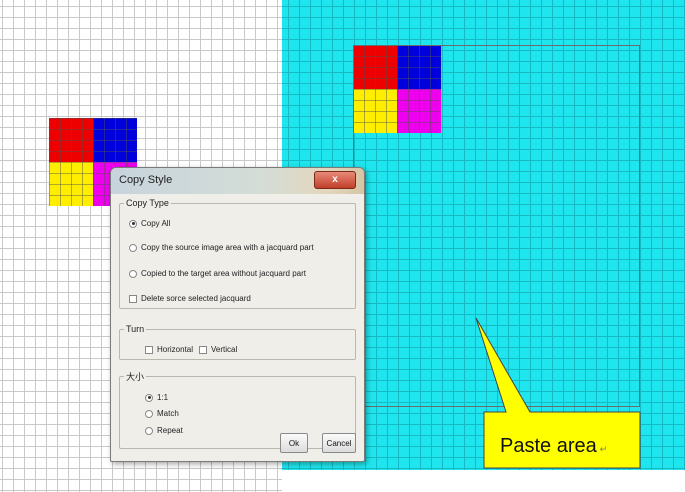 Image resolution: width=685 pixels, height=492 pixels. Describe the element at coordinates (339, 443) in the screenshot. I see `cancel-button: Cancel` at that location.